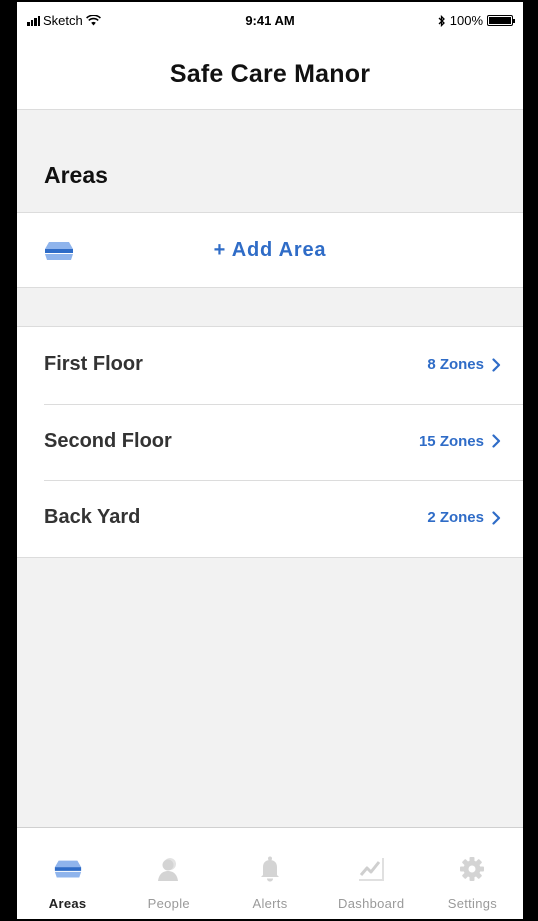  Describe the element at coordinates (270, 21) in the screenshot. I see `status-bar: Sketch 9:41 AM 100%` at that location.